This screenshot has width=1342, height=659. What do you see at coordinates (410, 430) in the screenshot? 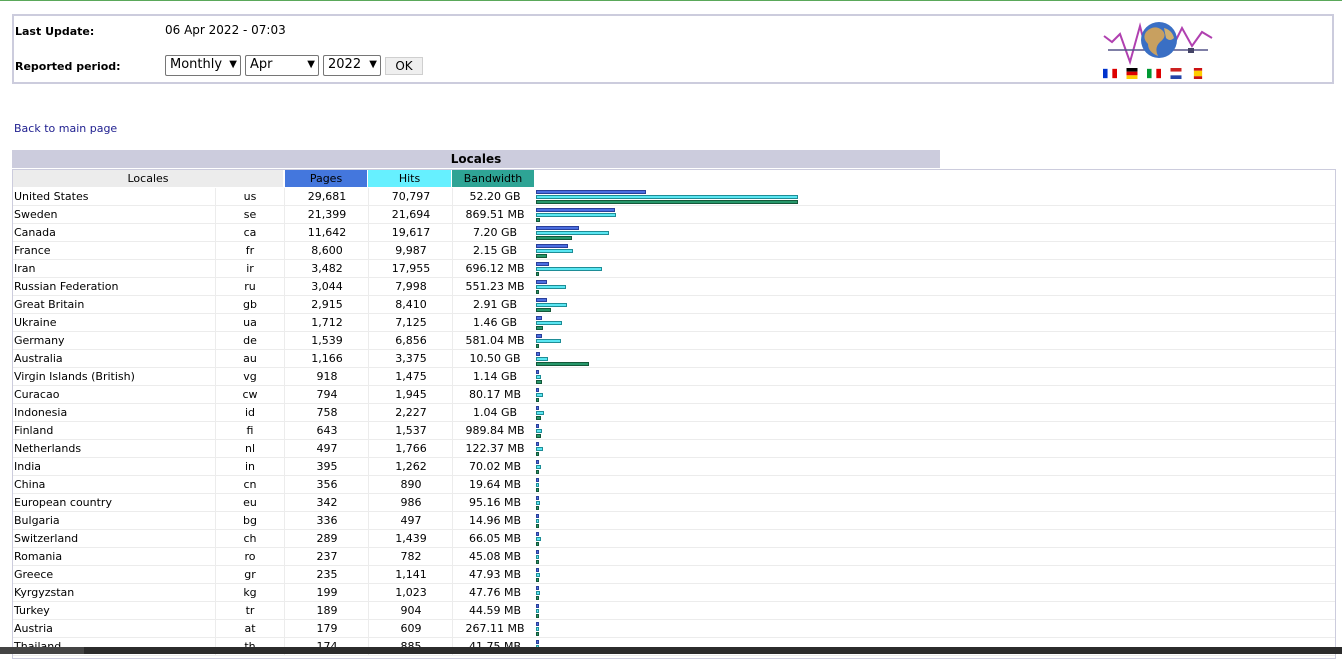
I see `hits-value: 1,537` at bounding box center [410, 430].